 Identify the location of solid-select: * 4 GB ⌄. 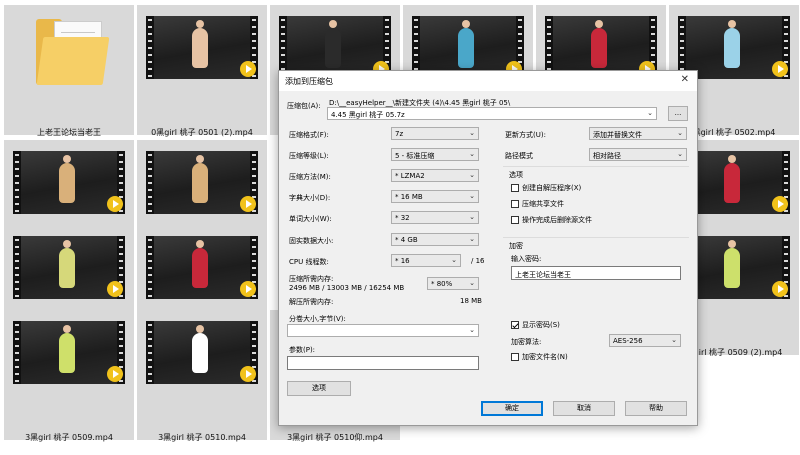
(435, 239).